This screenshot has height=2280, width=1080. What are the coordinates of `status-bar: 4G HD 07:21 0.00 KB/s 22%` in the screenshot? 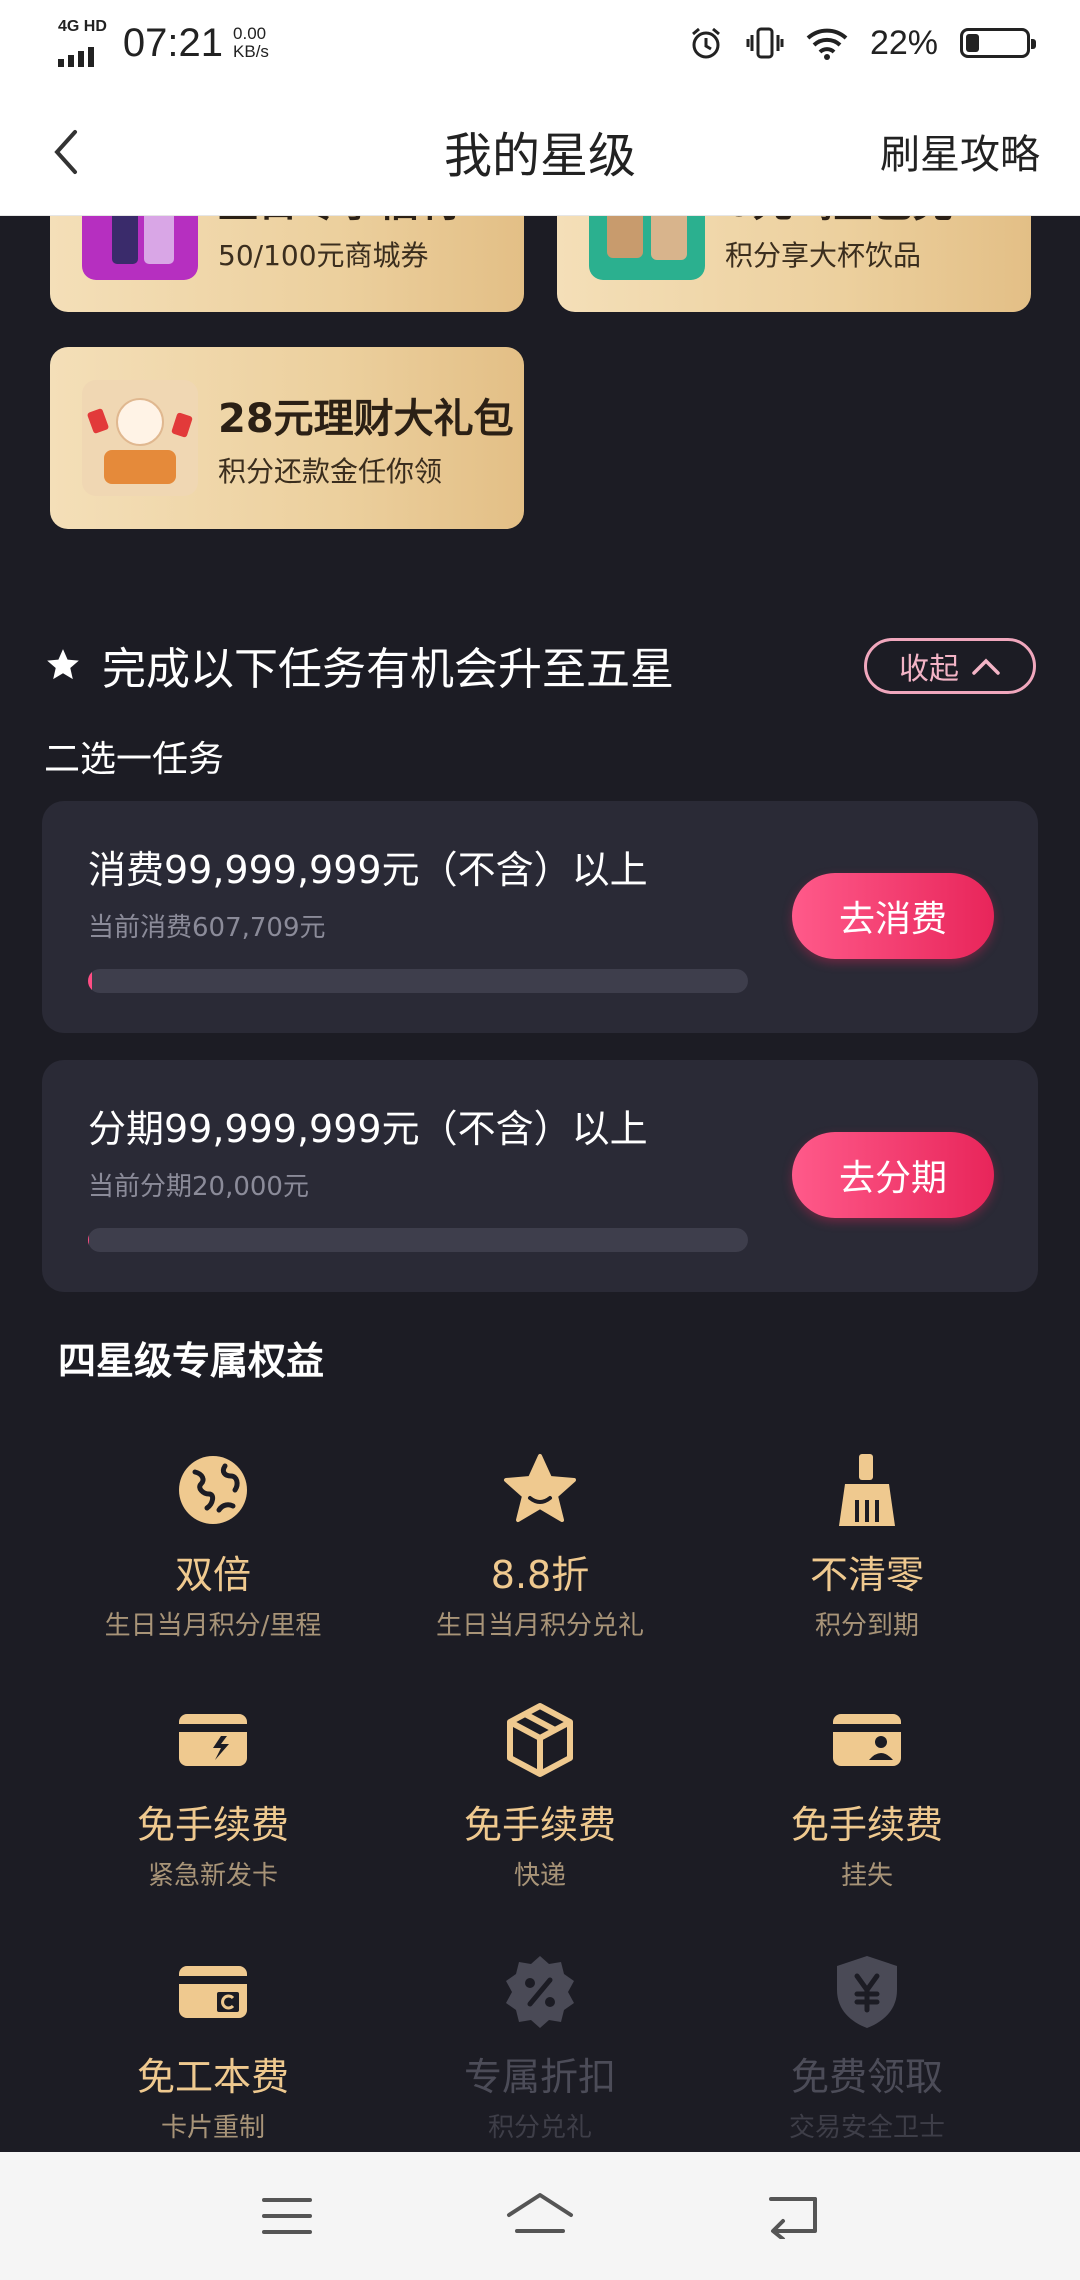 It's located at (540, 43).